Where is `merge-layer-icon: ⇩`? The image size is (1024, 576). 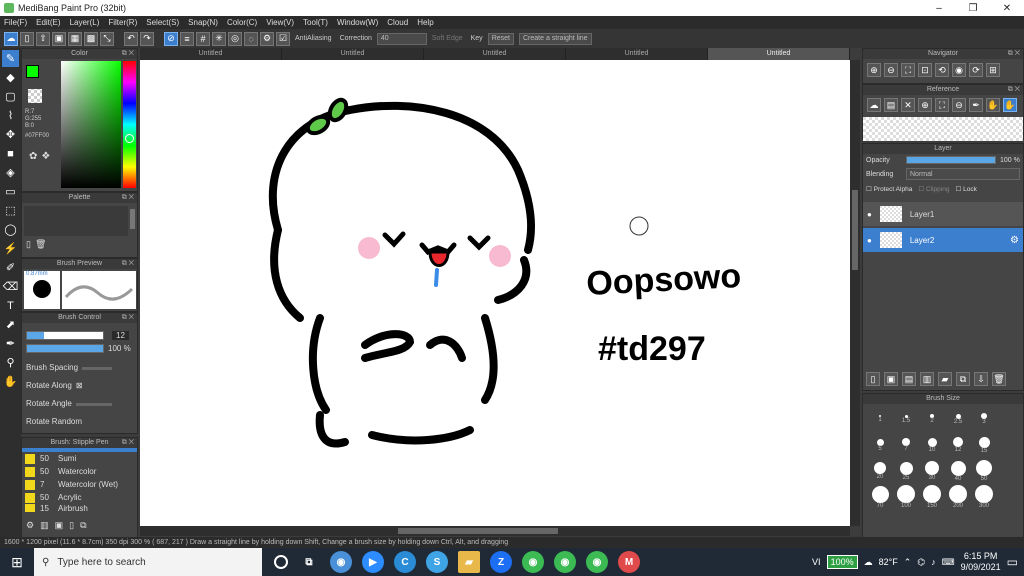 merge-layer-icon: ⇩ is located at coordinates (981, 379).